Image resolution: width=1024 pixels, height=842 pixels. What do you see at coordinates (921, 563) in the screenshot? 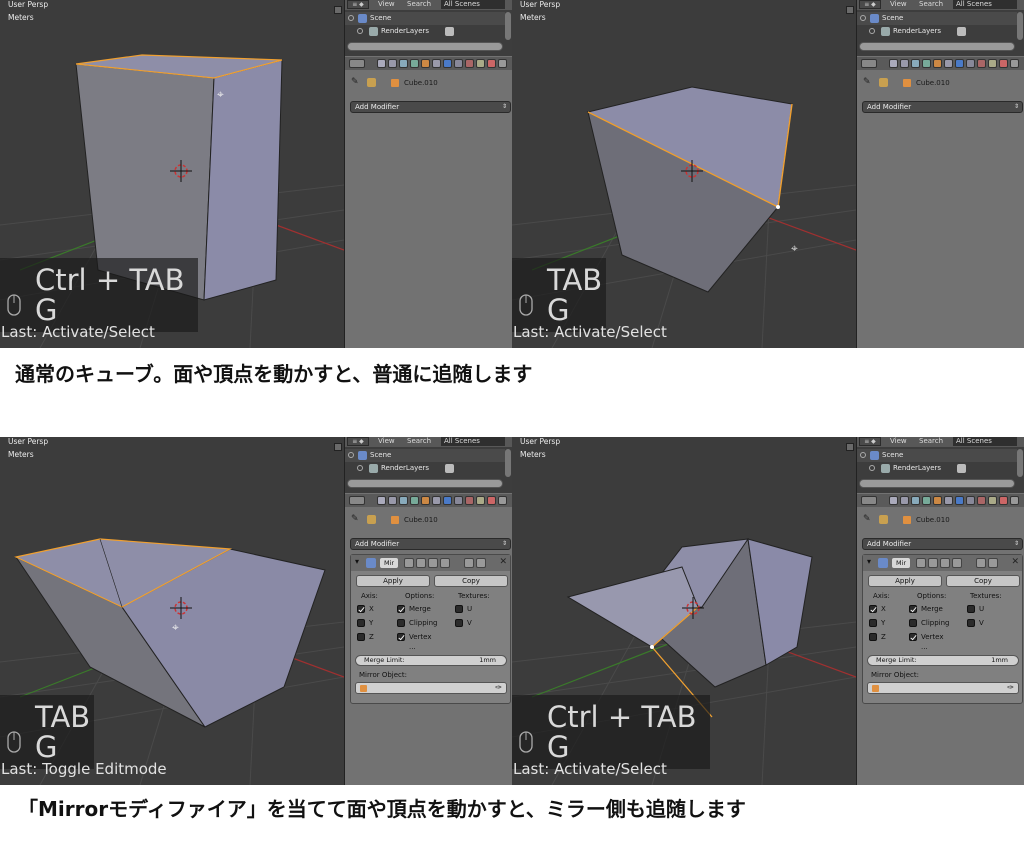
I see `render-toggle-icon` at bounding box center [921, 563].